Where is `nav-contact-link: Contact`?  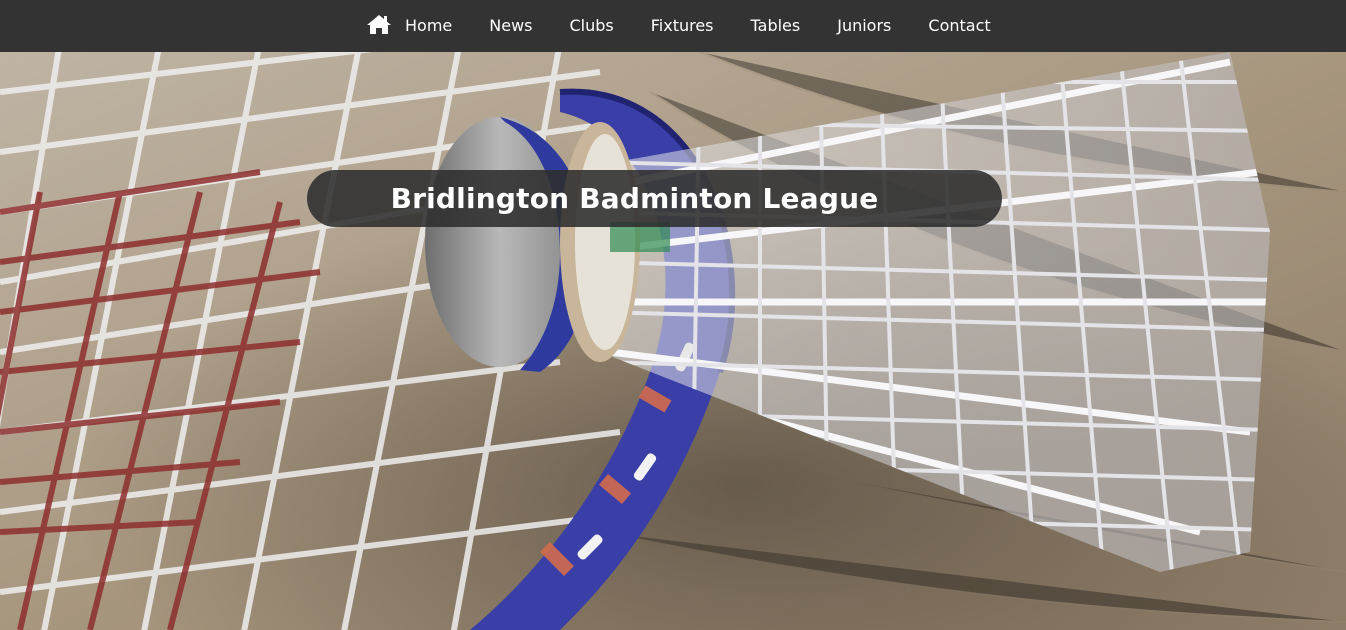
nav-contact-link: Contact is located at coordinates (959, 26).